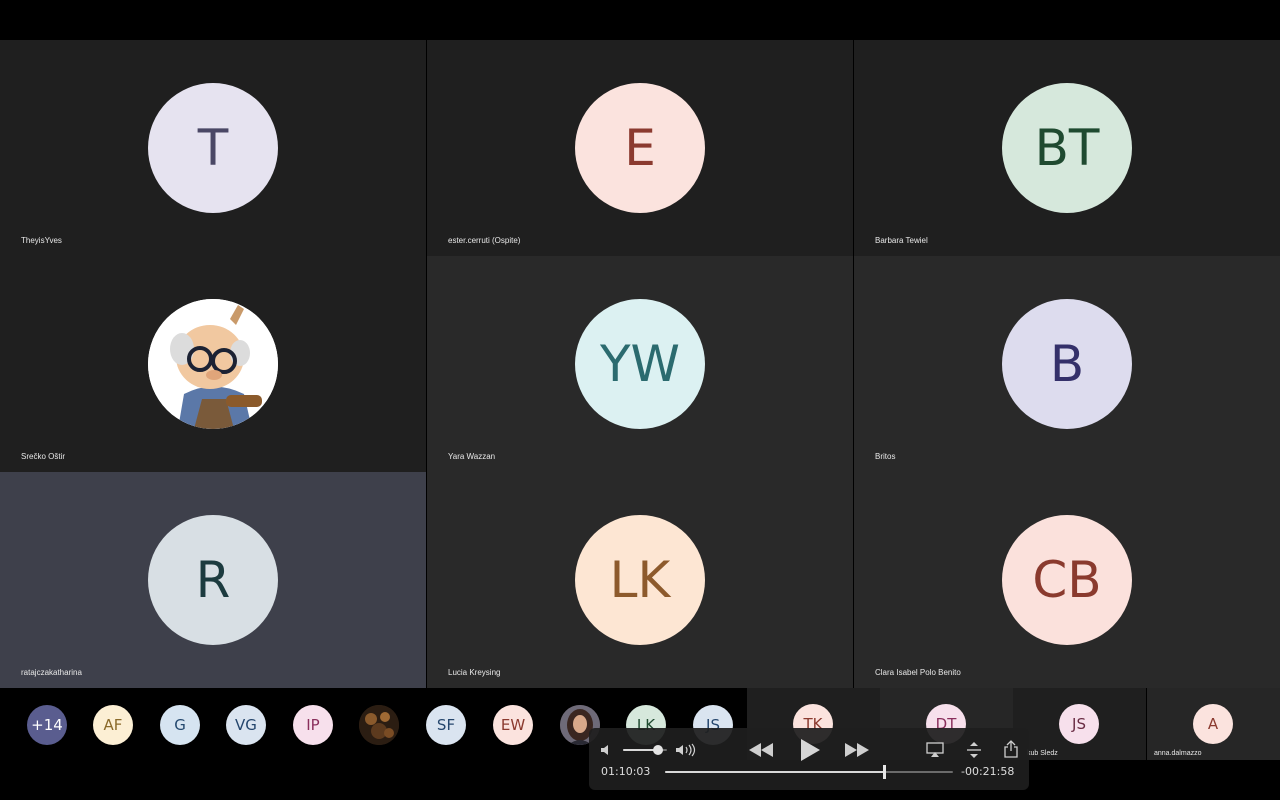 The width and height of the screenshot is (1280, 800). I want to click on participant-tile: E ester.cerruti (Ospite), so click(640, 148).